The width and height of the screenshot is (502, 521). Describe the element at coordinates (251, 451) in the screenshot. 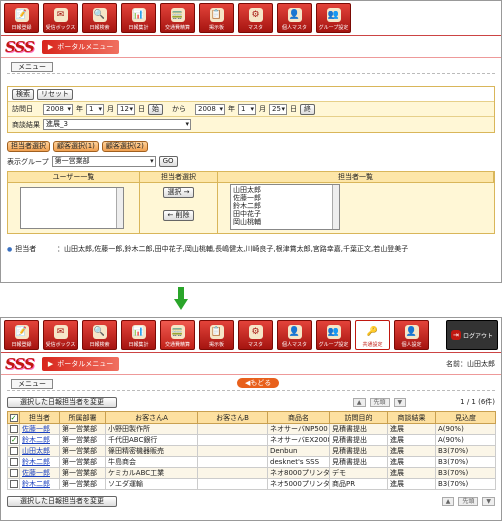

I see `table-row: 山田太郎 第一営業部 篠田精密機器販売 Denbun 見積書提出 進展 B3(70%)` at that location.